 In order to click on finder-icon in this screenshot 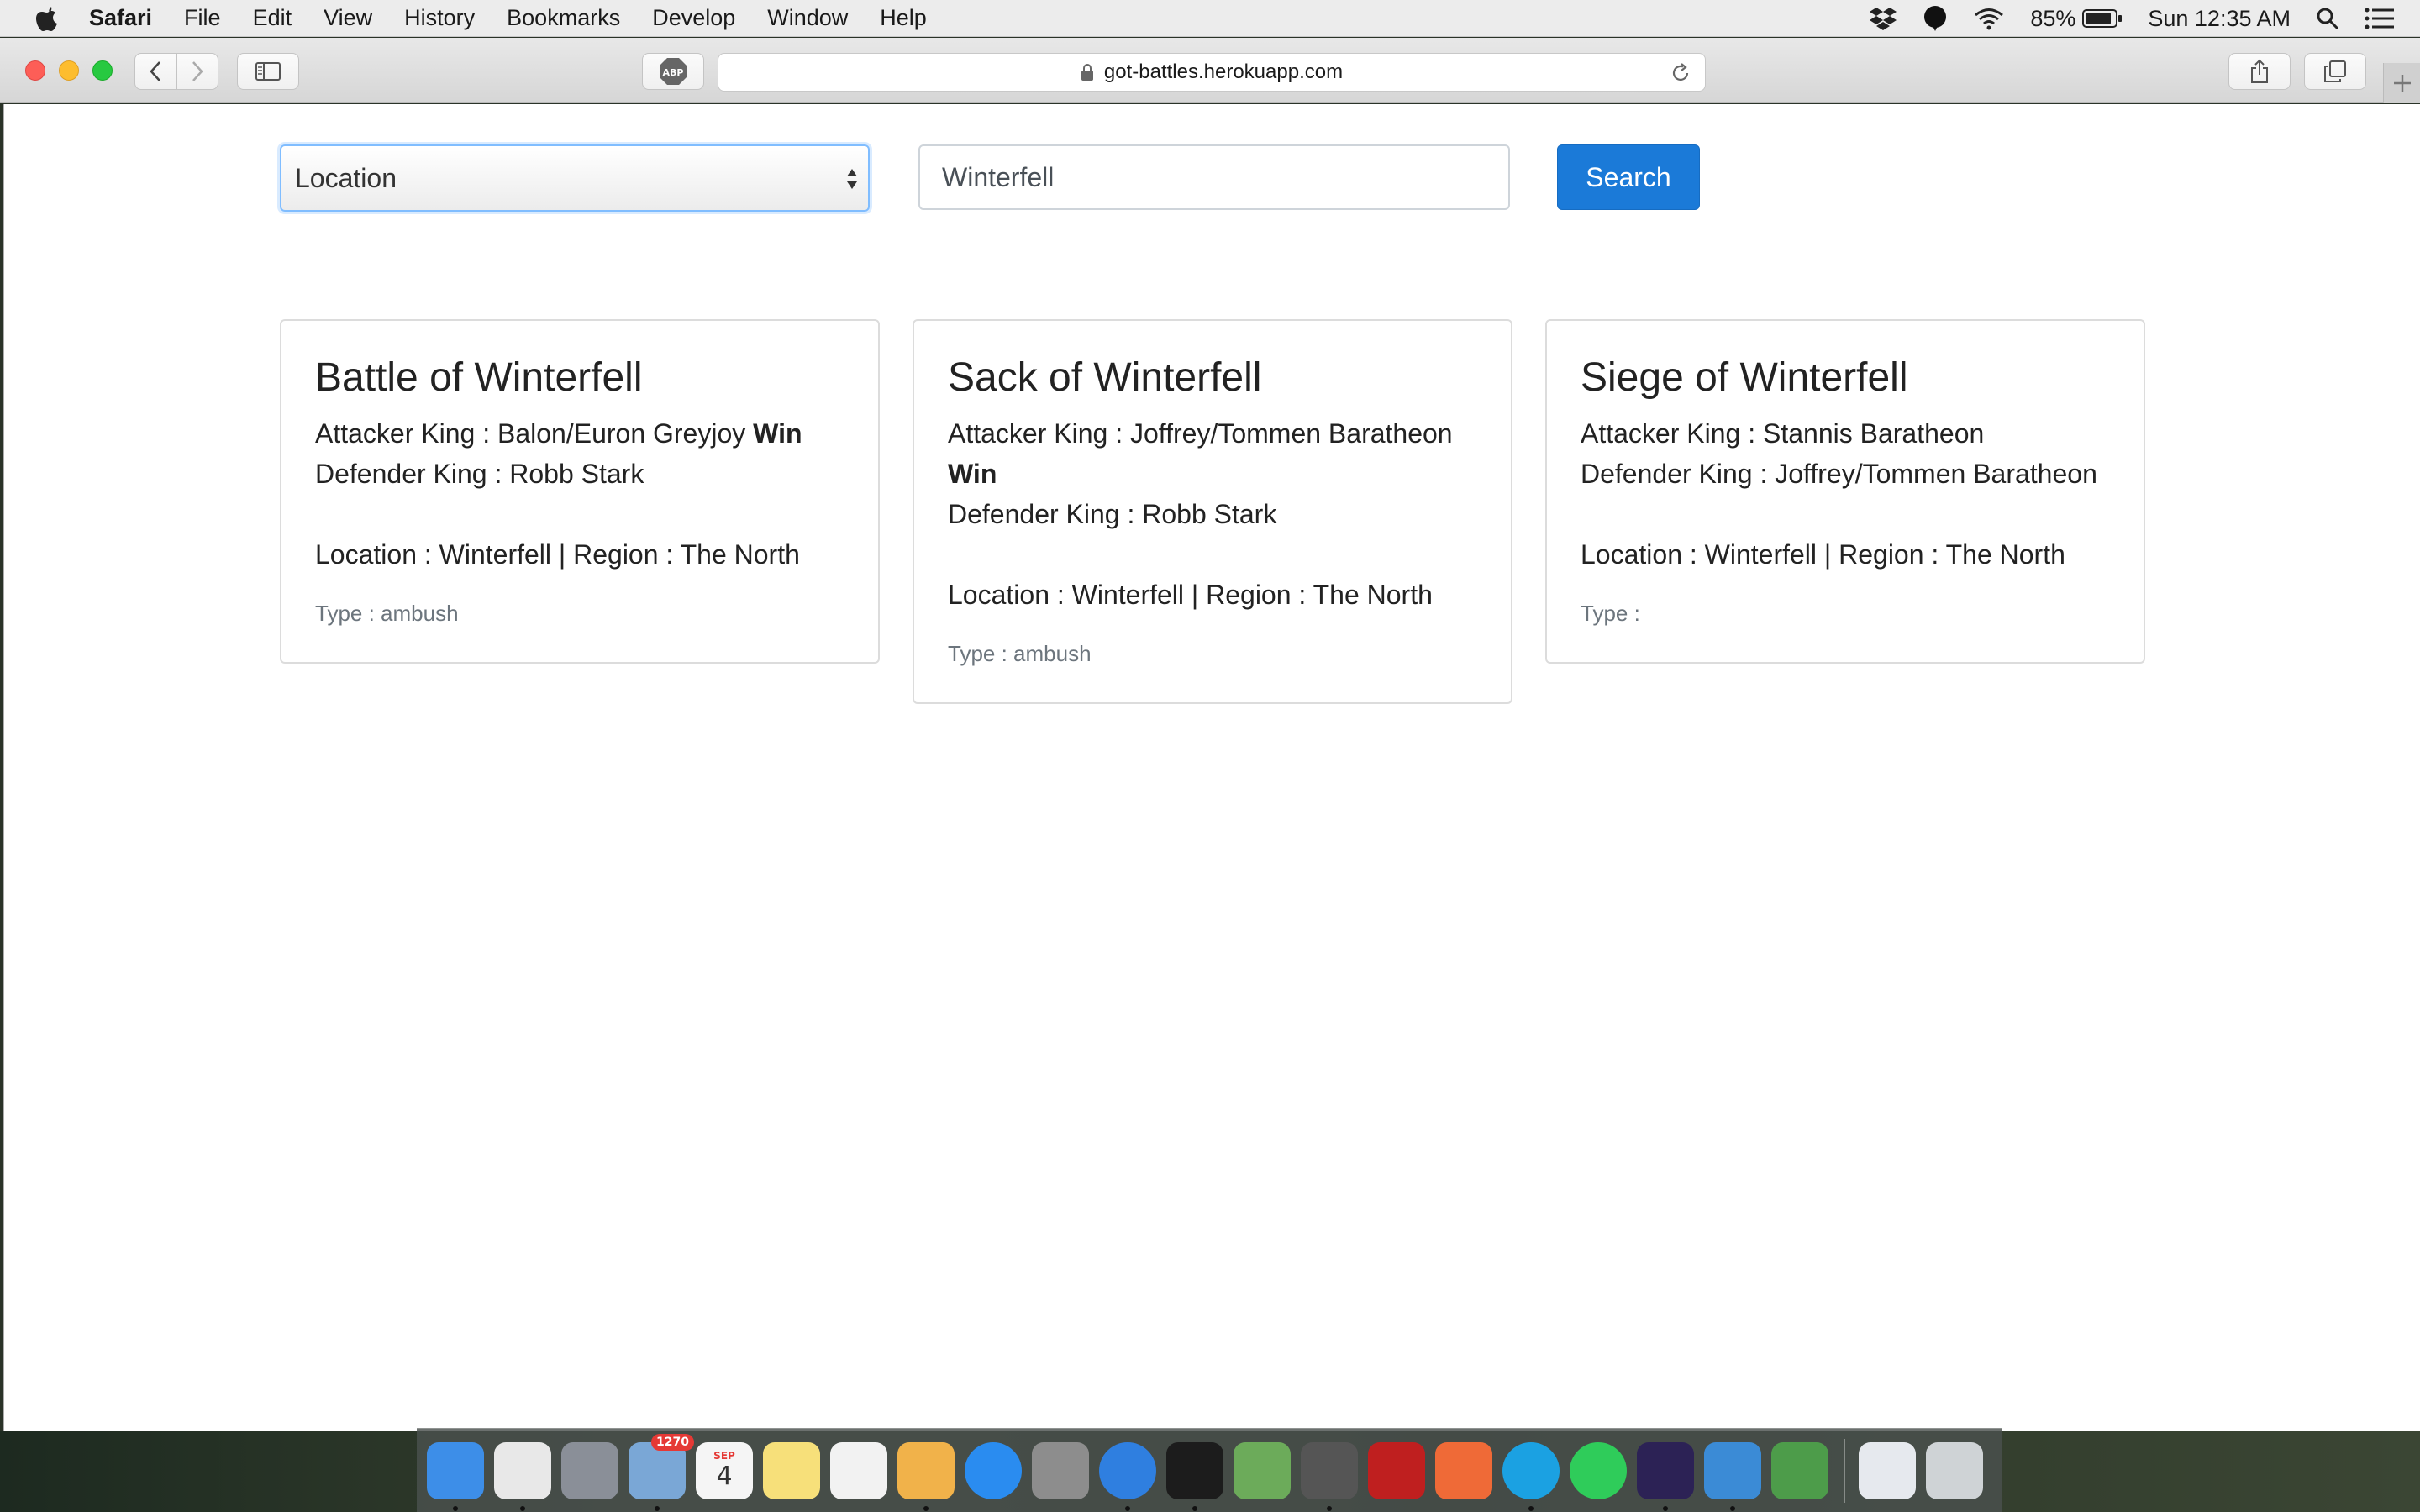, I will do `click(455, 1476)`.